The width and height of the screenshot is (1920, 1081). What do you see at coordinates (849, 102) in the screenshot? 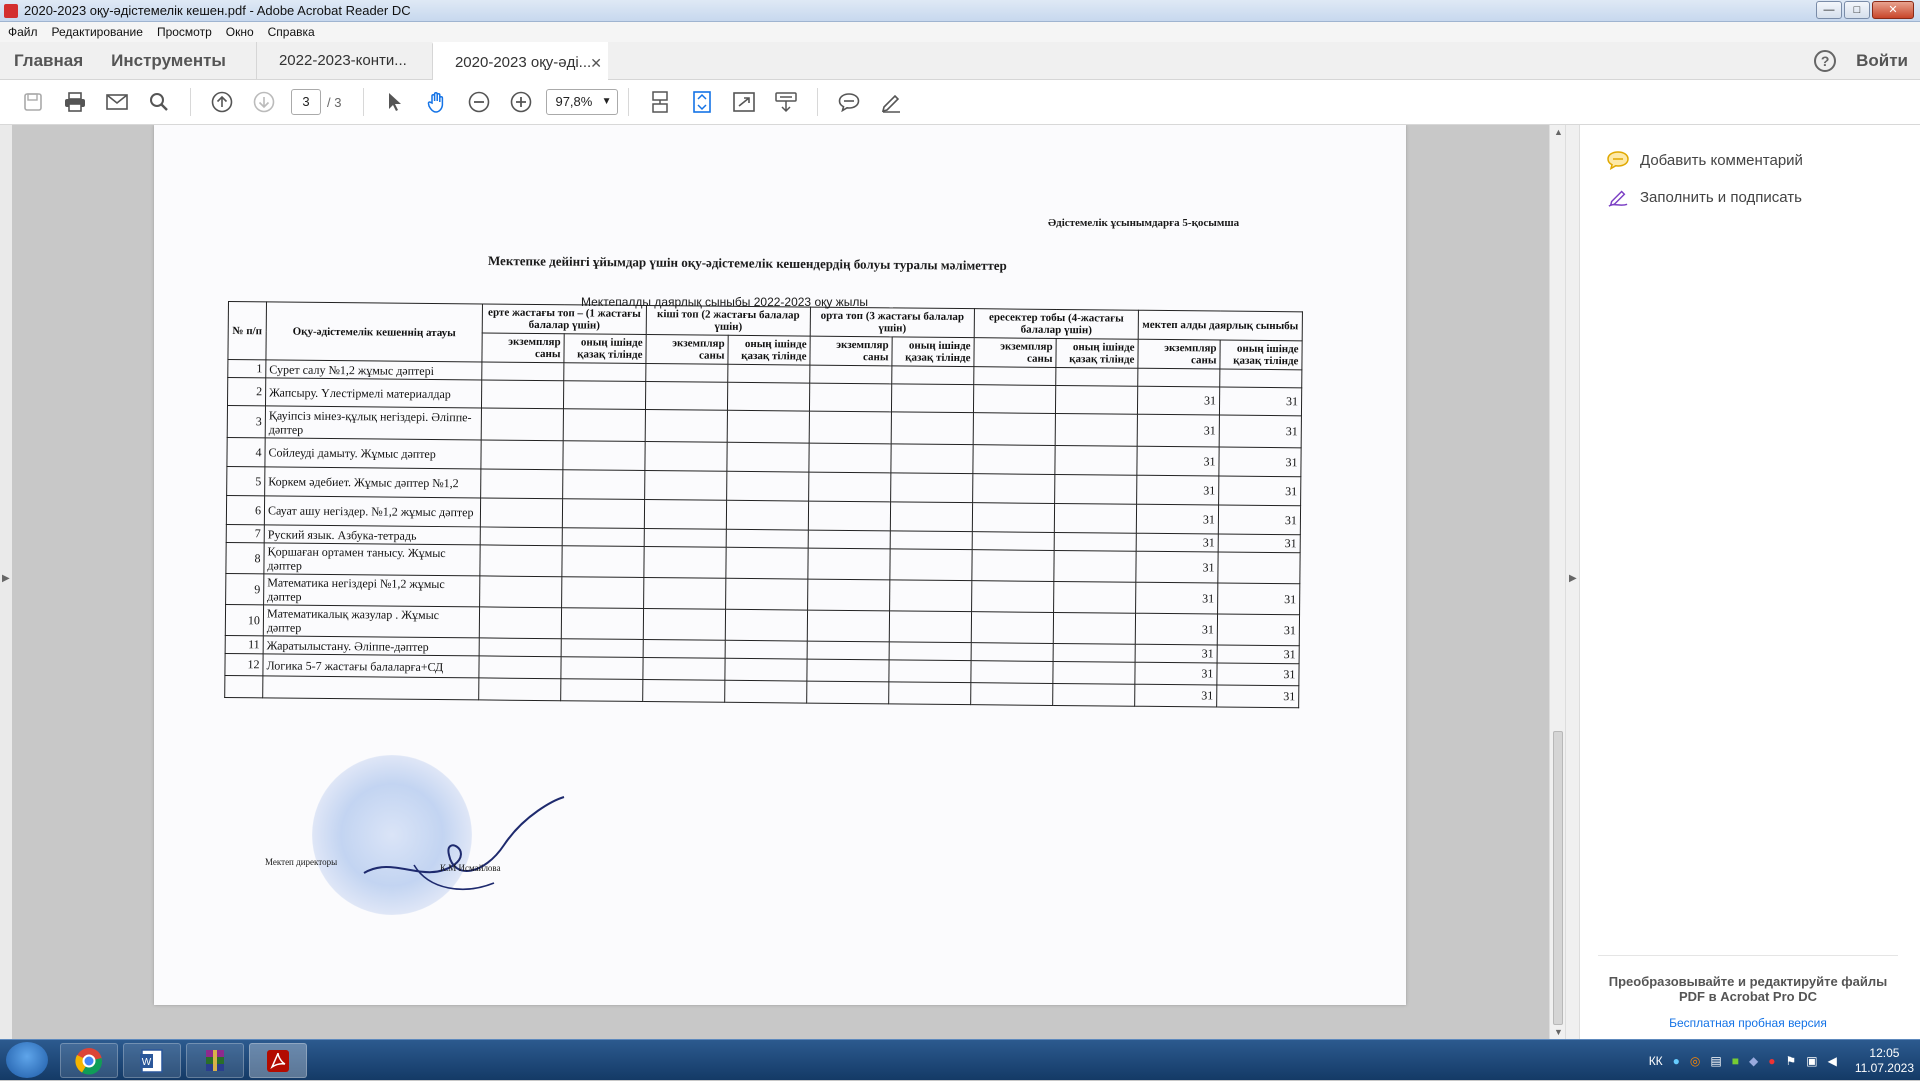
I see `comment-icon` at bounding box center [849, 102].